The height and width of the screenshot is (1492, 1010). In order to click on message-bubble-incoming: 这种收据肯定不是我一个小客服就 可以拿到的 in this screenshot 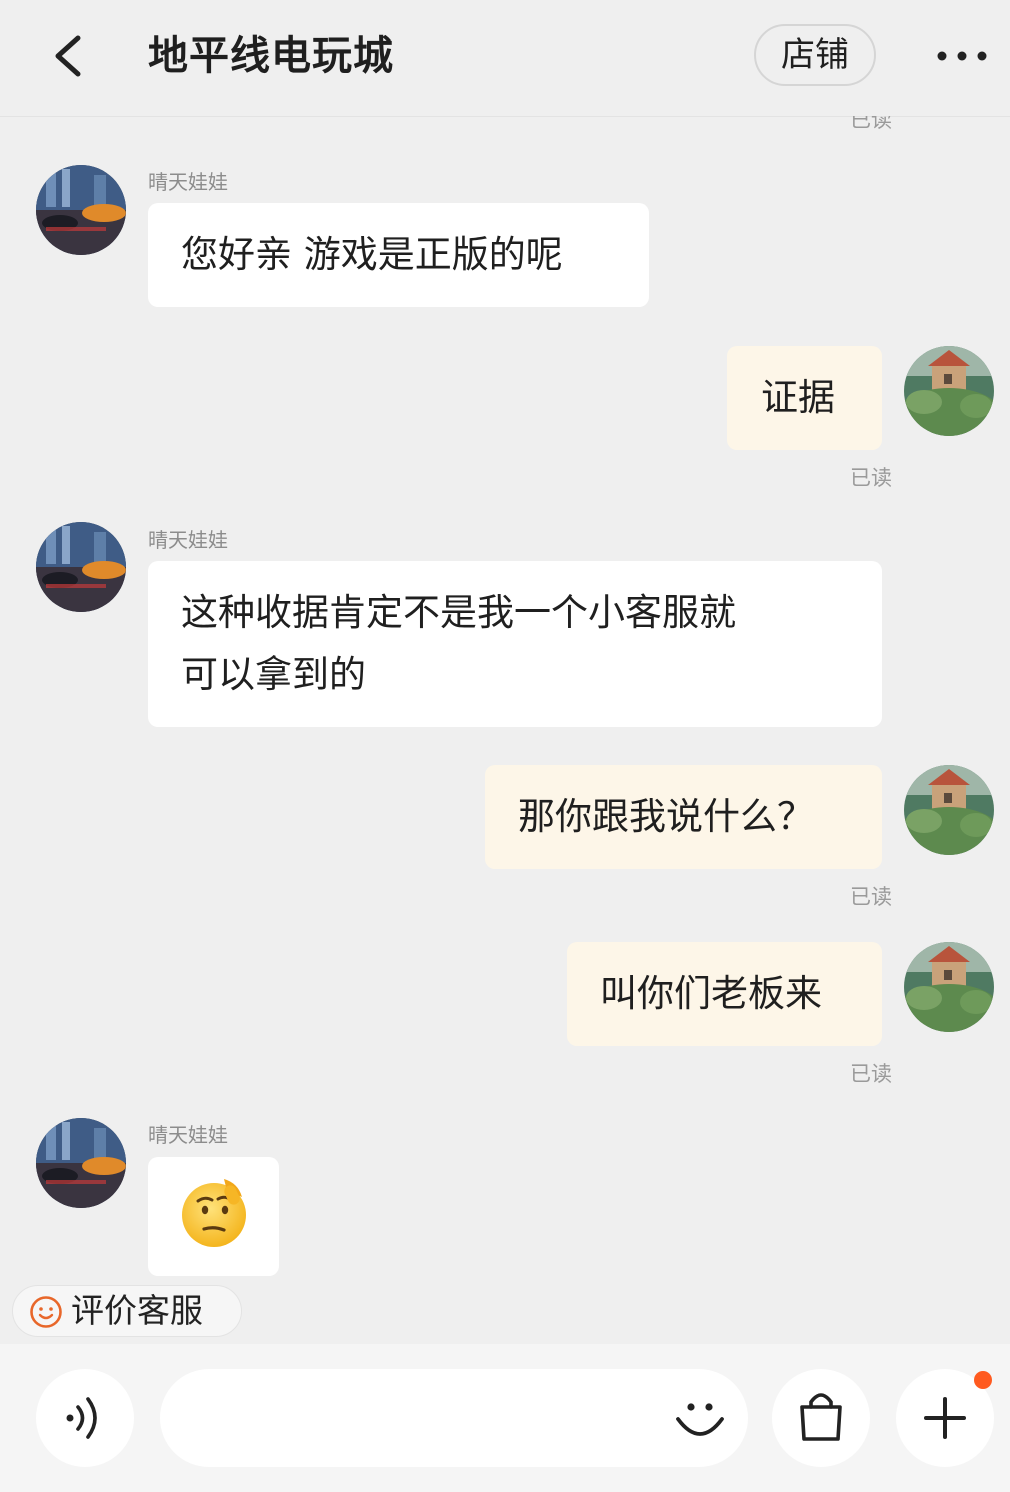, I will do `click(515, 644)`.